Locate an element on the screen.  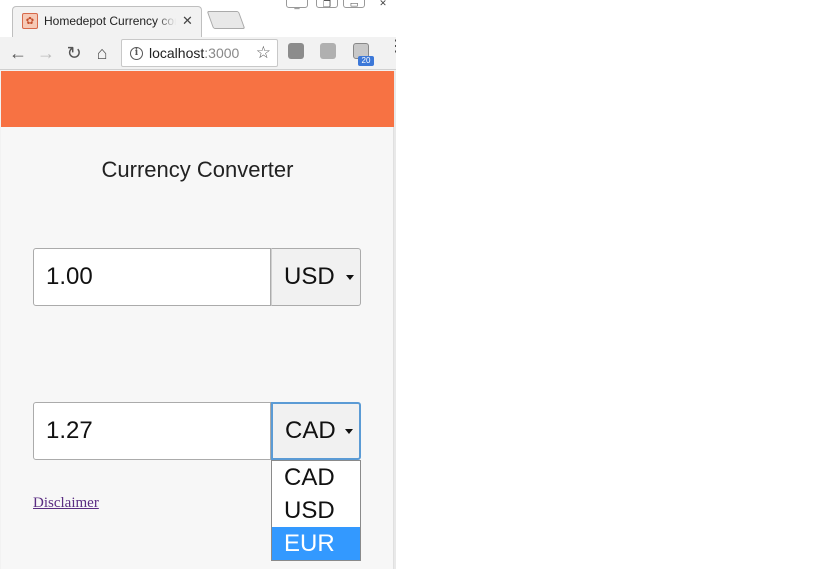
reload-icon: ↻ is located at coordinates (74, 53).